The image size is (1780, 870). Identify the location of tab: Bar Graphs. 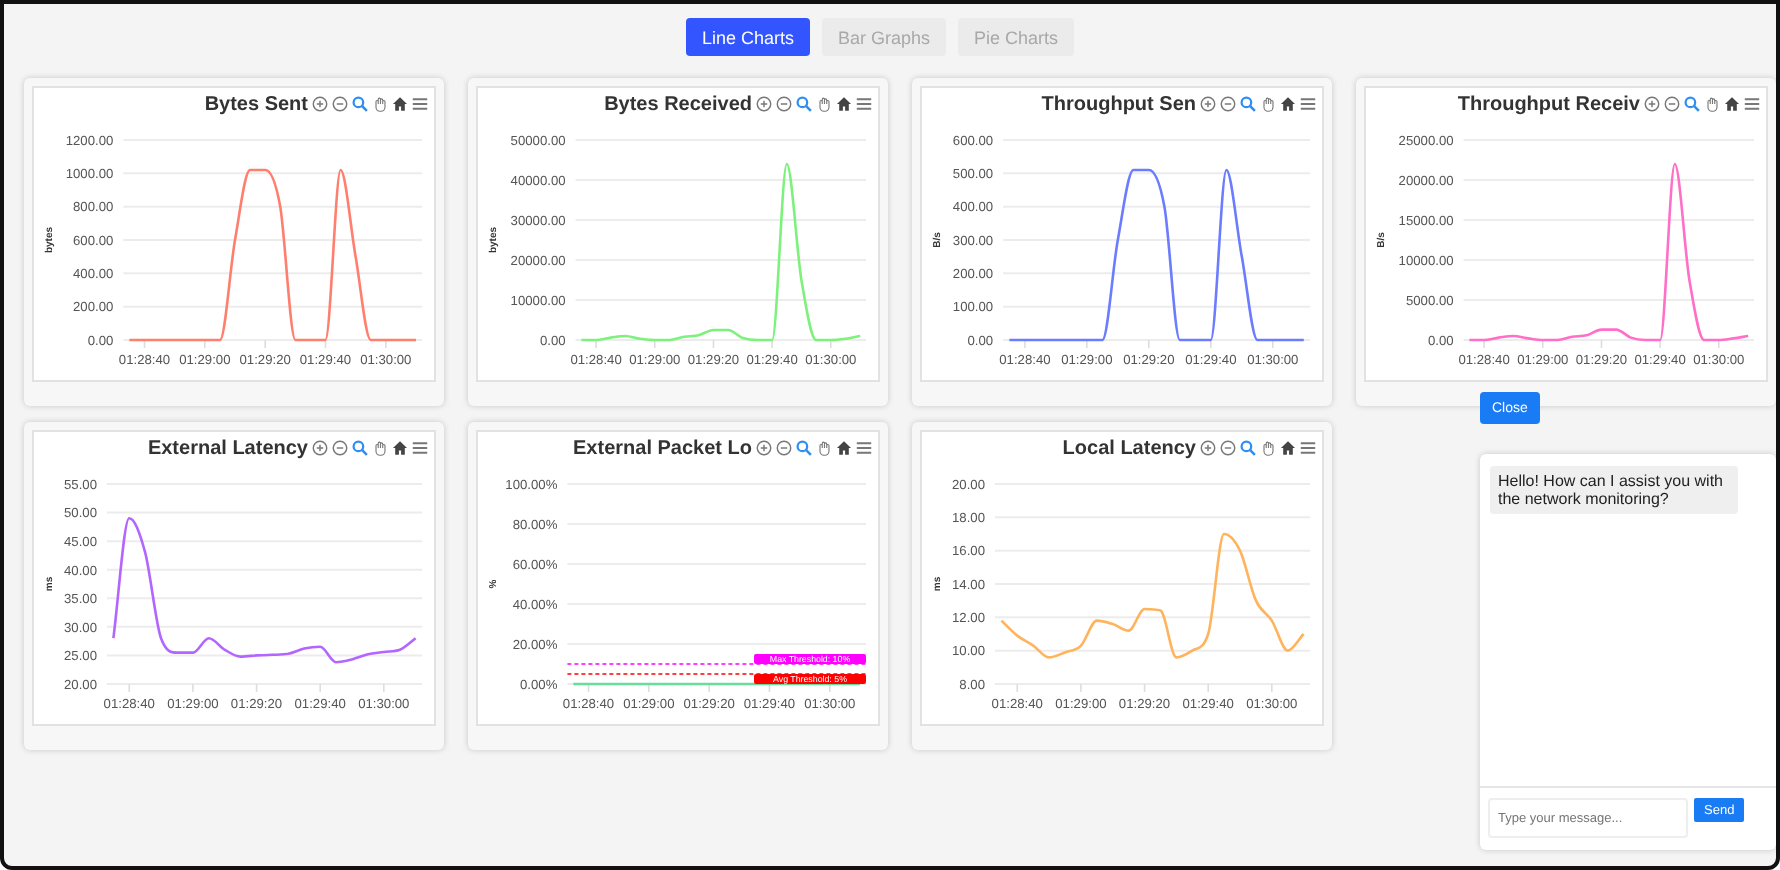
(884, 37).